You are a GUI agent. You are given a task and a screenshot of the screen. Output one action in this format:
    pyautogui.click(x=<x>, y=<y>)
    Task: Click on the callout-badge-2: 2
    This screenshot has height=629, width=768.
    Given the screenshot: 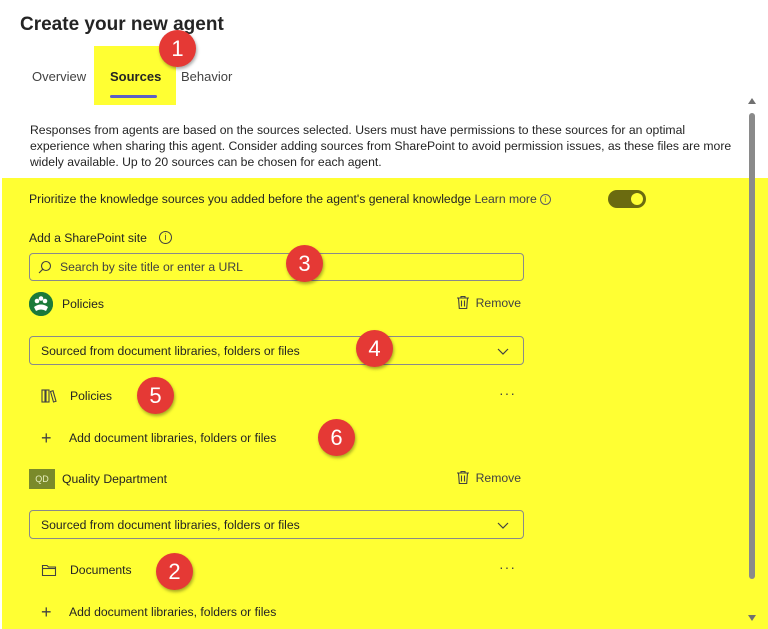 What is the action you would take?
    pyautogui.click(x=174, y=571)
    